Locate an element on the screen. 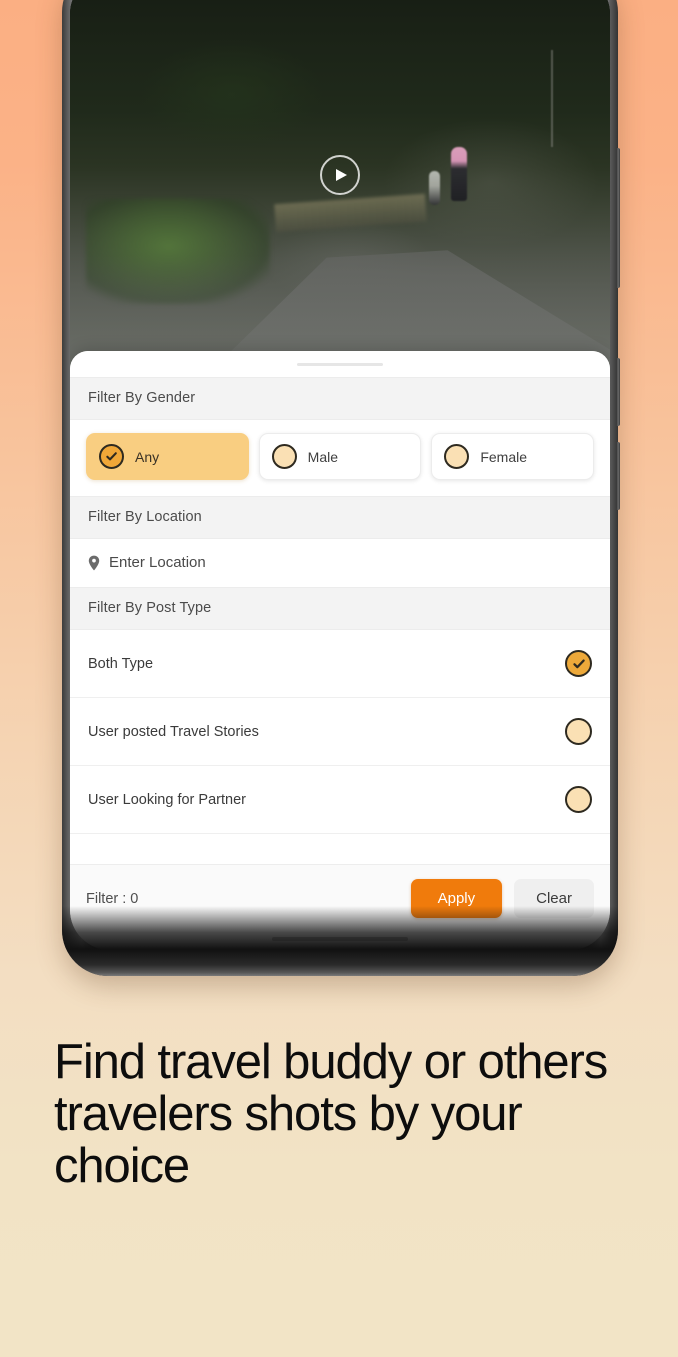  sheet-drag-handle is located at coordinates (340, 364).